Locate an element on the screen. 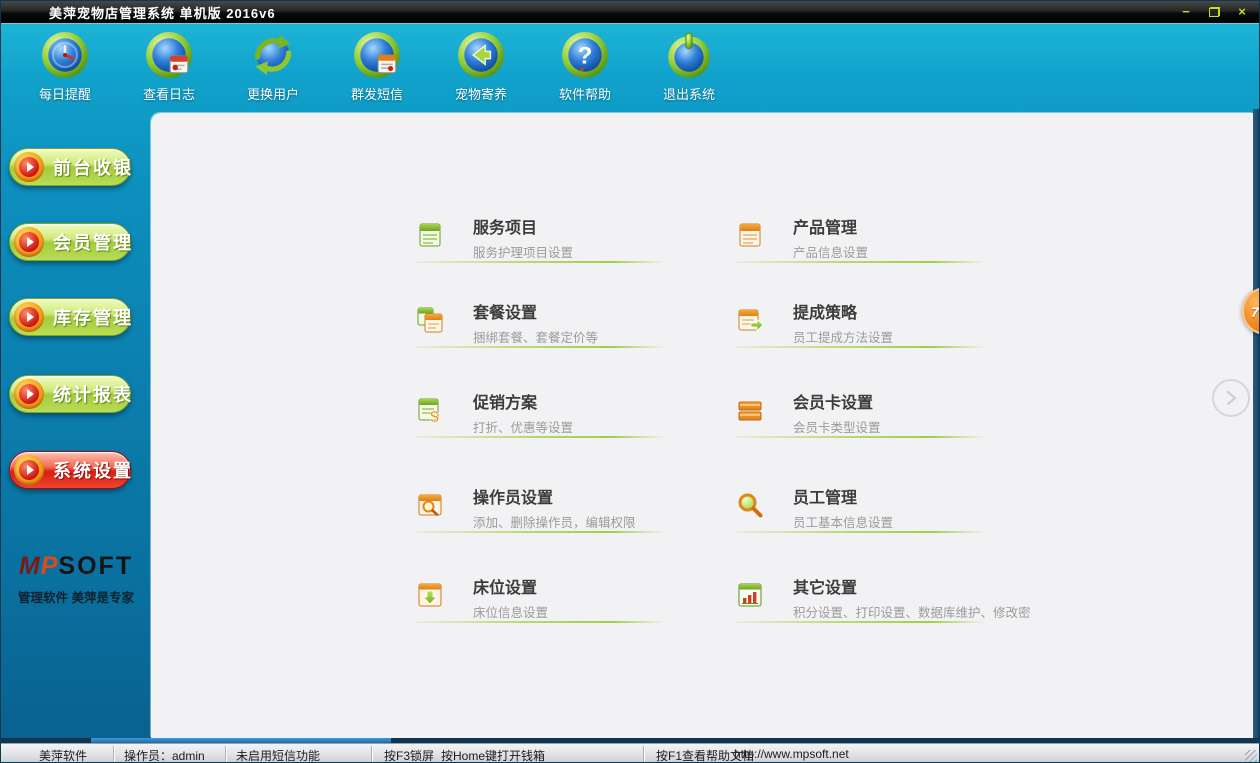 The image size is (1260, 763). toolbar-item-view-log: 查看日志 is located at coordinates (169, 66).